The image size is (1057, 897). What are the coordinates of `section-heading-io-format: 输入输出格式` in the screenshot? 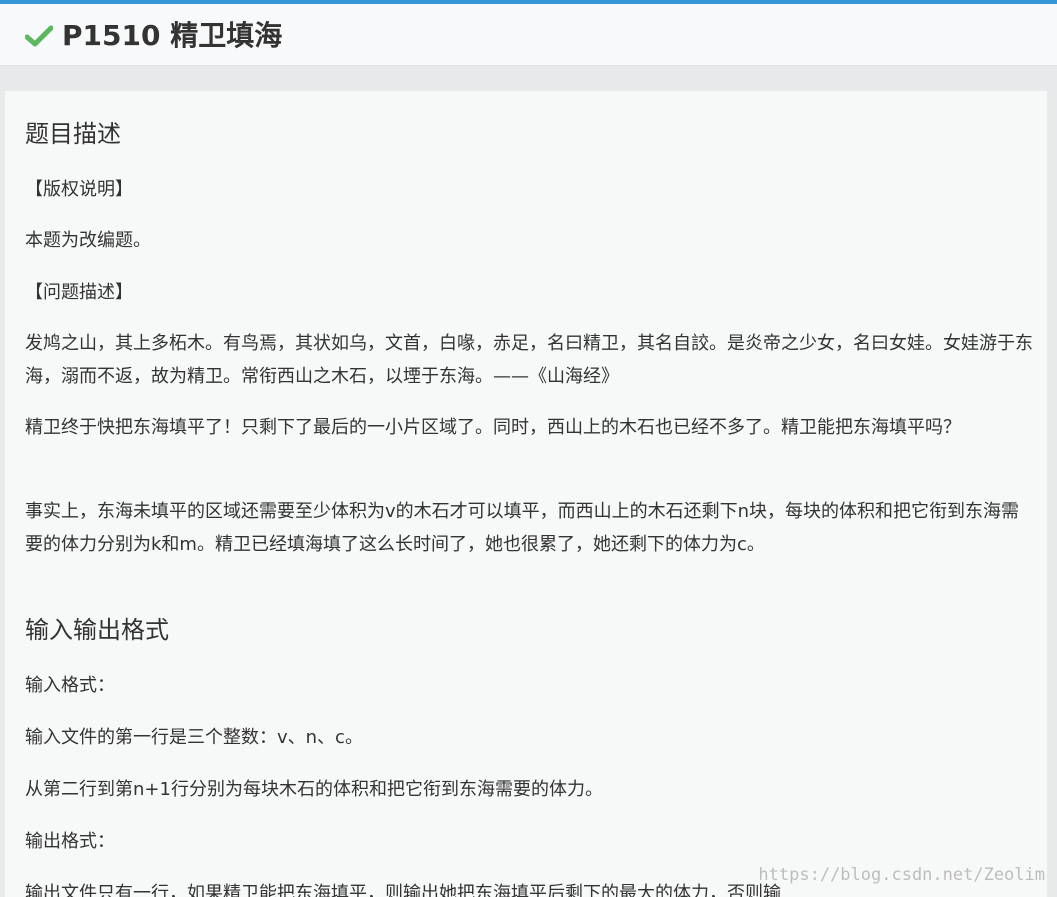 It's located at (97, 630).